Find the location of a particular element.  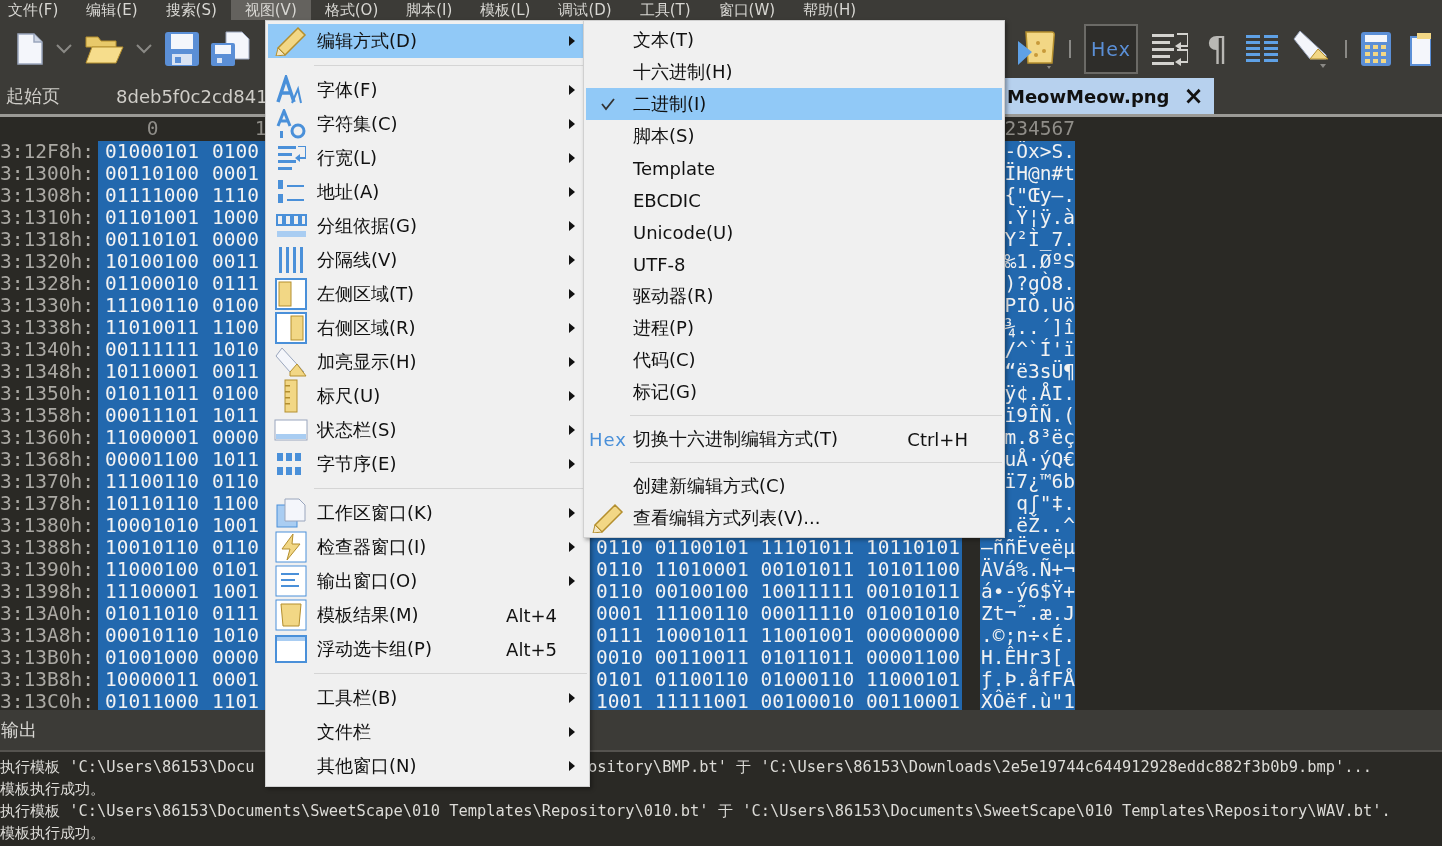

address-label: 3:13C0h: is located at coordinates (47, 700).